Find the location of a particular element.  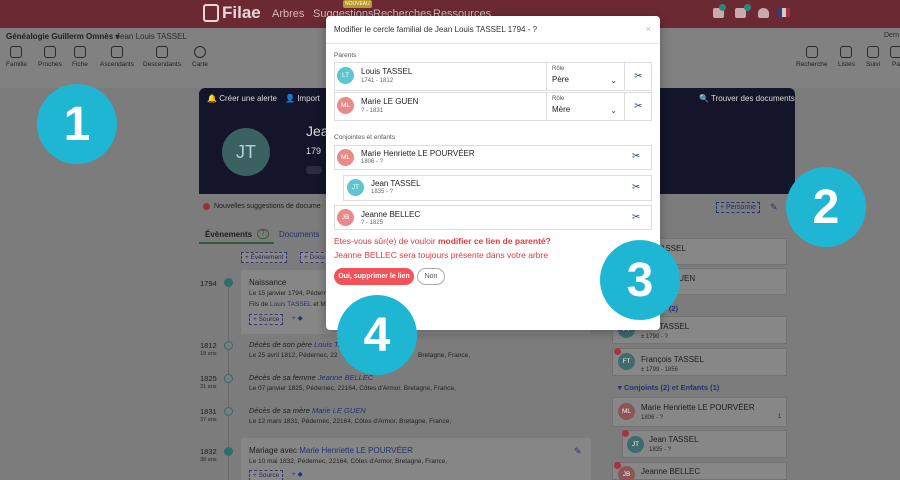

import-button: 👤 Import is located at coordinates (302, 98).